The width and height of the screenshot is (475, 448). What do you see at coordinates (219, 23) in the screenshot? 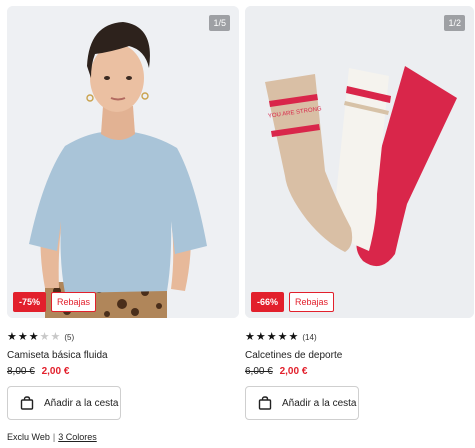
I see `image-counter: 1/5` at bounding box center [219, 23].